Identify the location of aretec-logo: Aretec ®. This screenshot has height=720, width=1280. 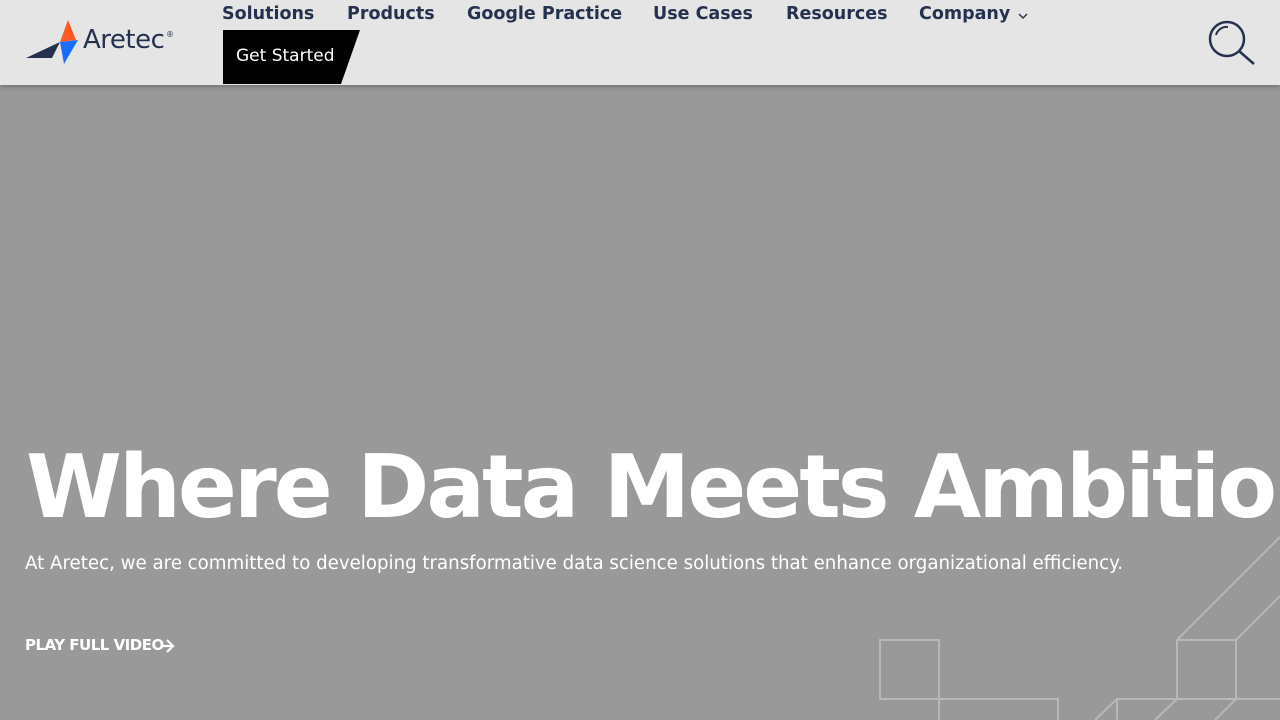
(100, 42).